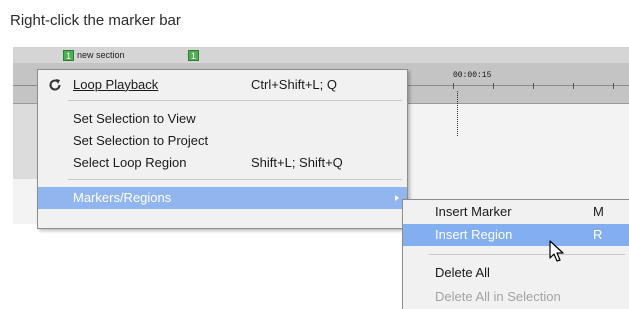 The image size is (629, 309). What do you see at coordinates (457, 113) in the screenshot?
I see `edit-cursor-line` at bounding box center [457, 113].